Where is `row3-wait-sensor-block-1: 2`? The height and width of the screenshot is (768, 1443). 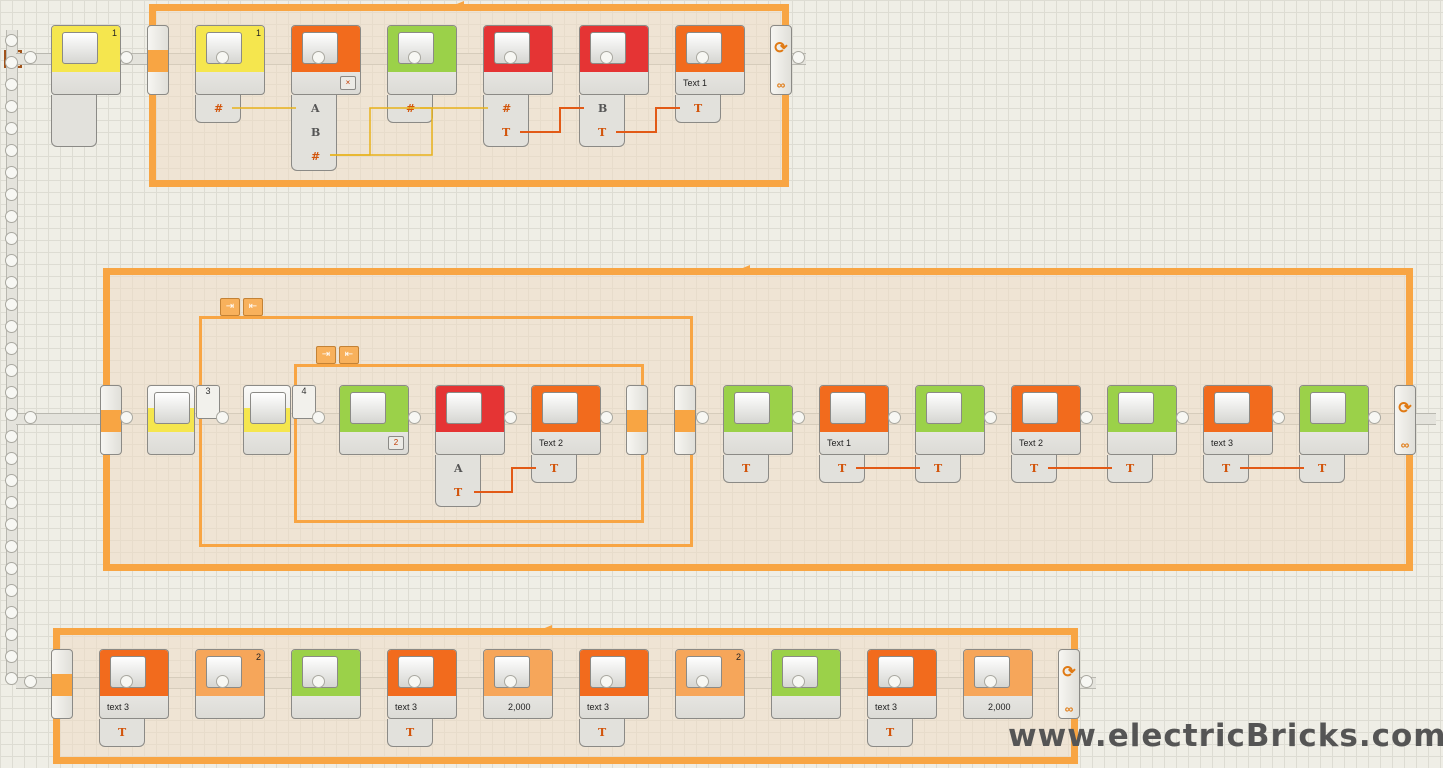
row3-wait-sensor-block-1: 2 is located at coordinates (230, 684).